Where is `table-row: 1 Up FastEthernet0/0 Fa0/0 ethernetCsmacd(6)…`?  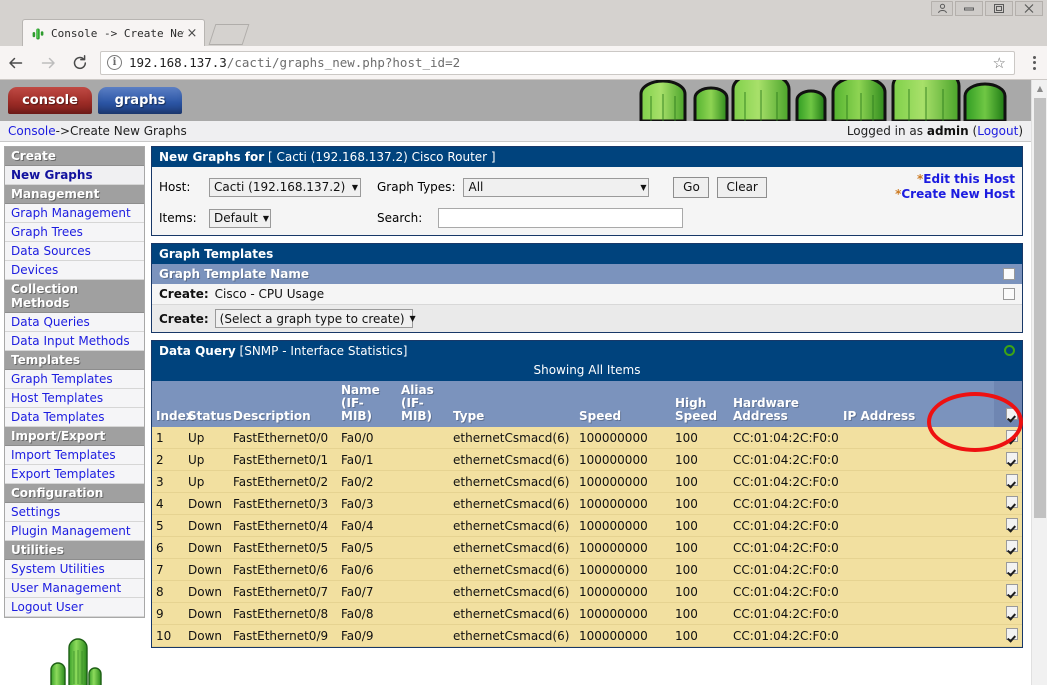 table-row: 1 Up FastEthernet0/0 Fa0/0 ethernetCsmacd(6)… is located at coordinates (587, 438).